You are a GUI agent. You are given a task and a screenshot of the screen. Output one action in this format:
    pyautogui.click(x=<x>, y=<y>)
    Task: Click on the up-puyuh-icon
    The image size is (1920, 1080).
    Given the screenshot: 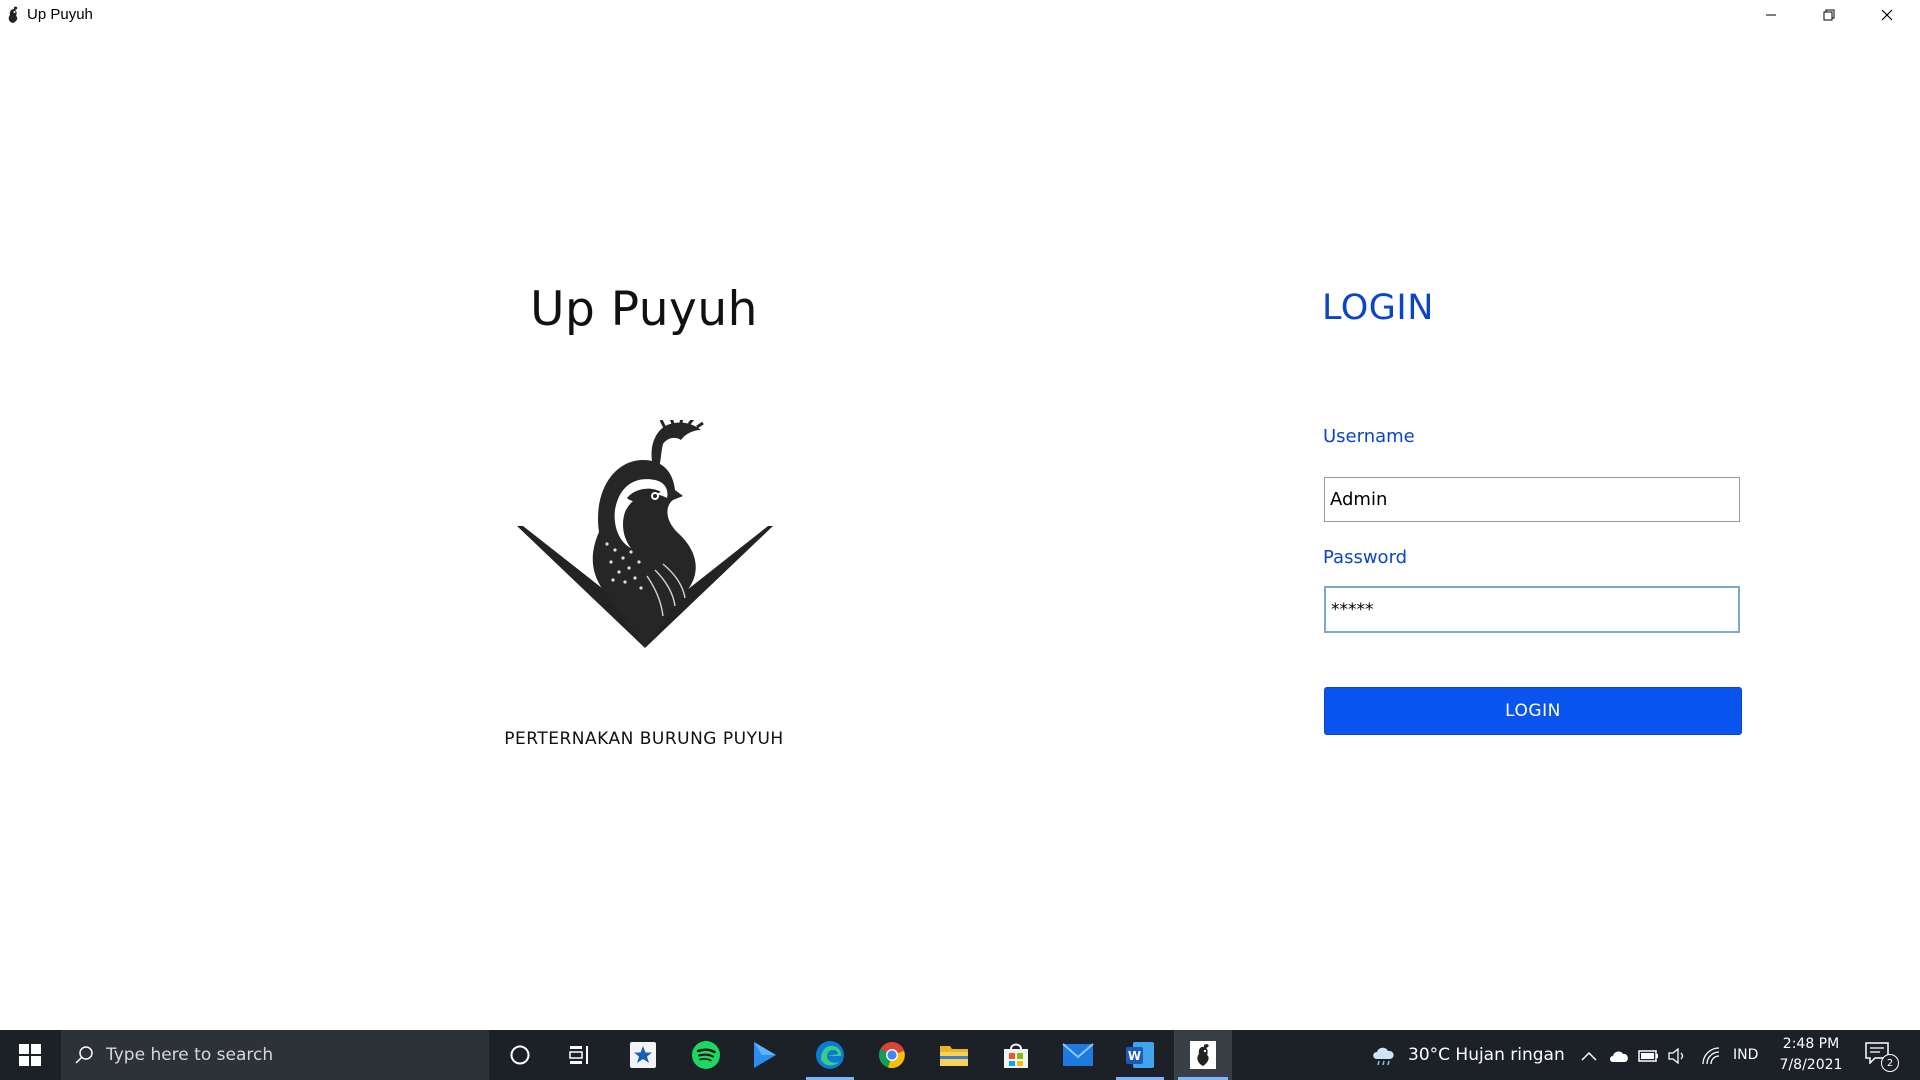 What is the action you would take?
    pyautogui.click(x=1203, y=1055)
    